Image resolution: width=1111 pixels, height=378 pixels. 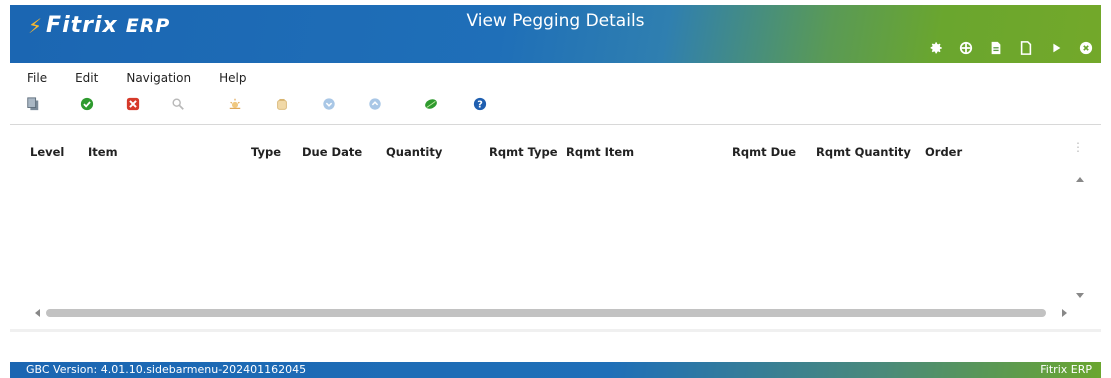 I want to click on column-header-due-date: Due Date, so click(x=332, y=152).